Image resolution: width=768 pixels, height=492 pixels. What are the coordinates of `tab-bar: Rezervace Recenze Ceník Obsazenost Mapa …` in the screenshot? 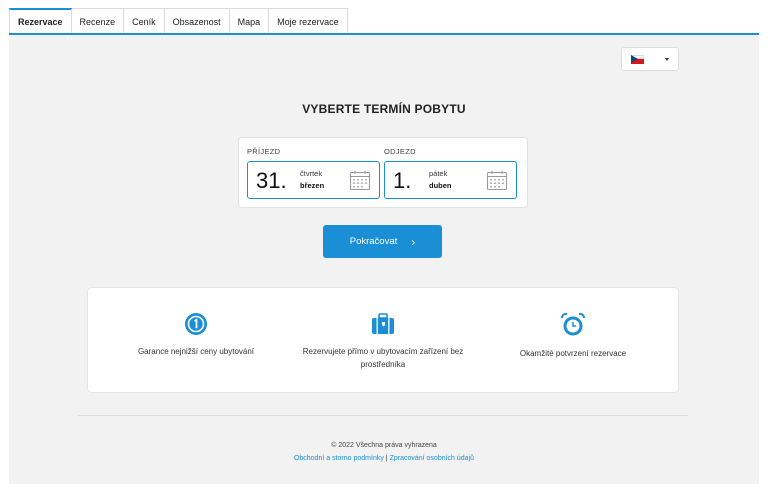 It's located at (178, 21).